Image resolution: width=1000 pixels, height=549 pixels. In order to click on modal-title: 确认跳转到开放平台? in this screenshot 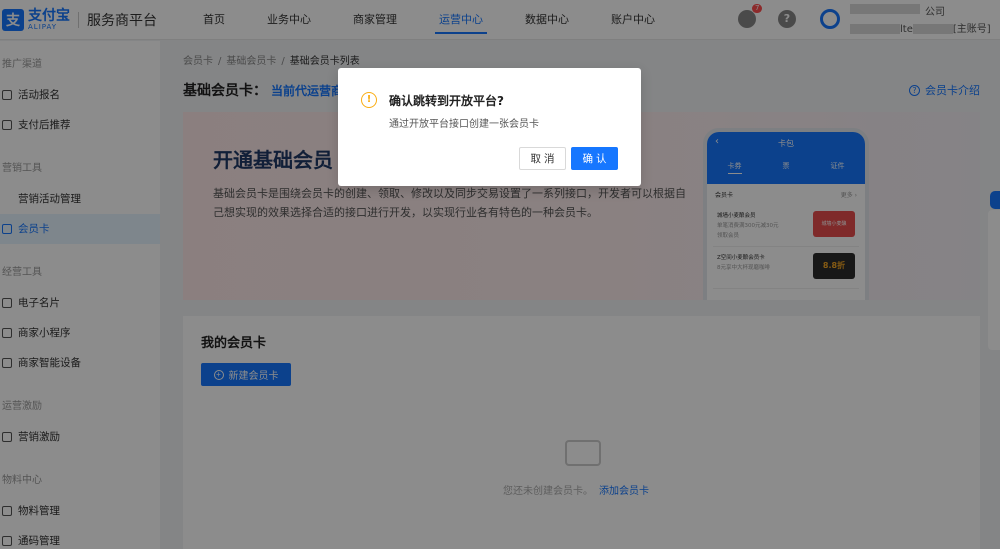, I will do `click(446, 101)`.